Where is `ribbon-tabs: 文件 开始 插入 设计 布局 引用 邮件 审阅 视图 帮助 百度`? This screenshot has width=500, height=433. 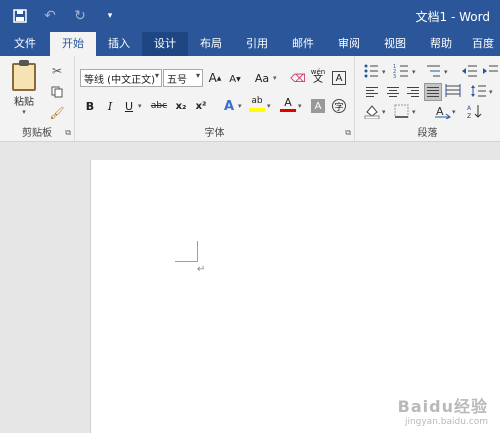 ribbon-tabs: 文件 开始 插入 设计 布局 引用 邮件 审阅 视图 帮助 百度 is located at coordinates (250, 44).